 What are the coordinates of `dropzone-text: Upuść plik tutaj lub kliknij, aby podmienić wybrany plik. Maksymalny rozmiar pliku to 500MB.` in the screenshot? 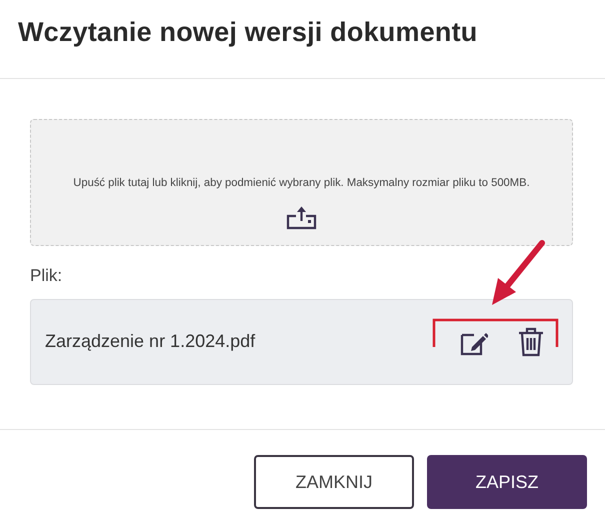 It's located at (301, 183).